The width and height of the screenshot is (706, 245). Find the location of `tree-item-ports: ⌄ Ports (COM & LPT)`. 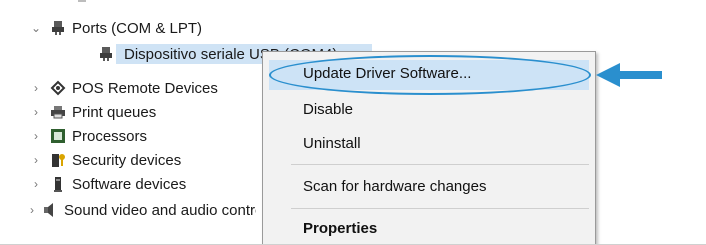

tree-item-ports: ⌄ Ports (COM & LPT) is located at coordinates (116, 28).